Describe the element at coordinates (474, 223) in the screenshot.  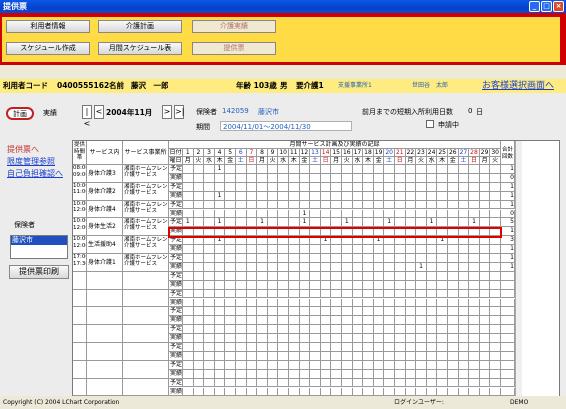
I see `plan-cell: 1` at that location.